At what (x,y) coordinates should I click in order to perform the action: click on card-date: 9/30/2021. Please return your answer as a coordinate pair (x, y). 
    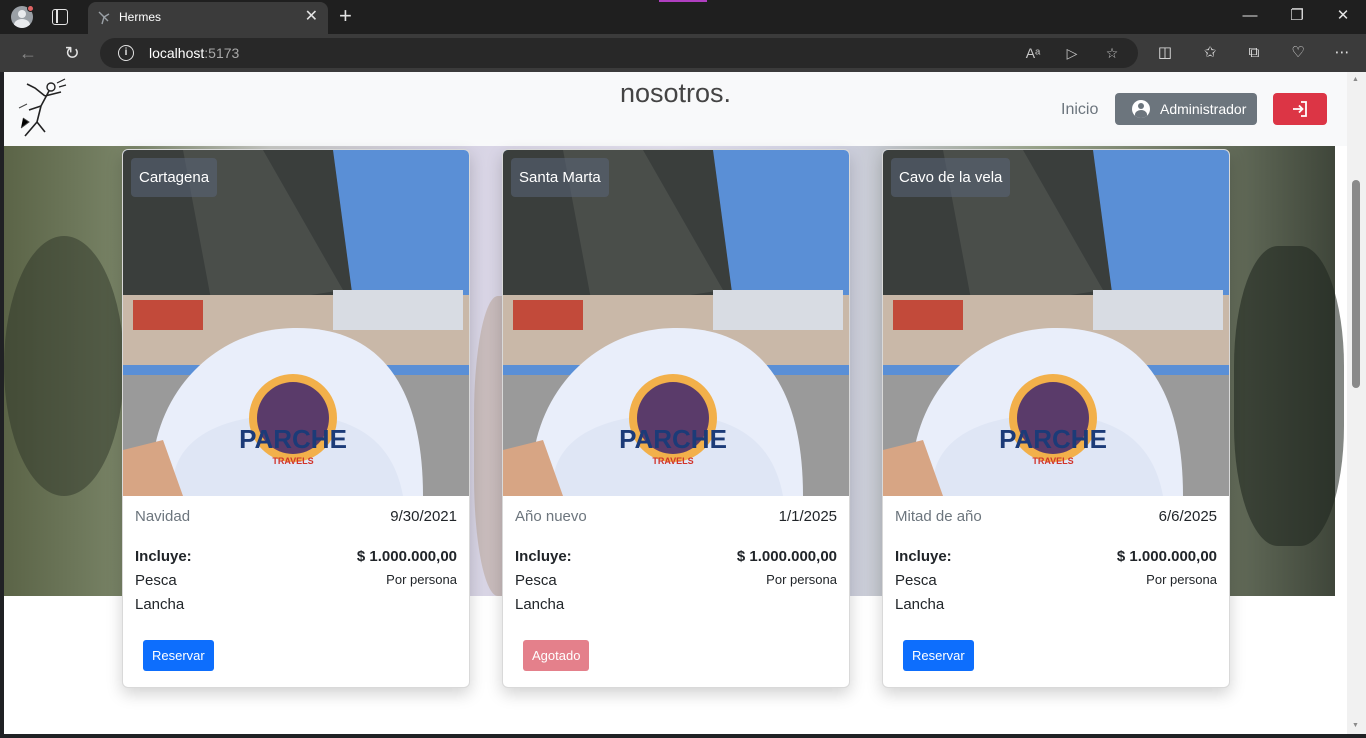
    Looking at the image, I should click on (423, 516).